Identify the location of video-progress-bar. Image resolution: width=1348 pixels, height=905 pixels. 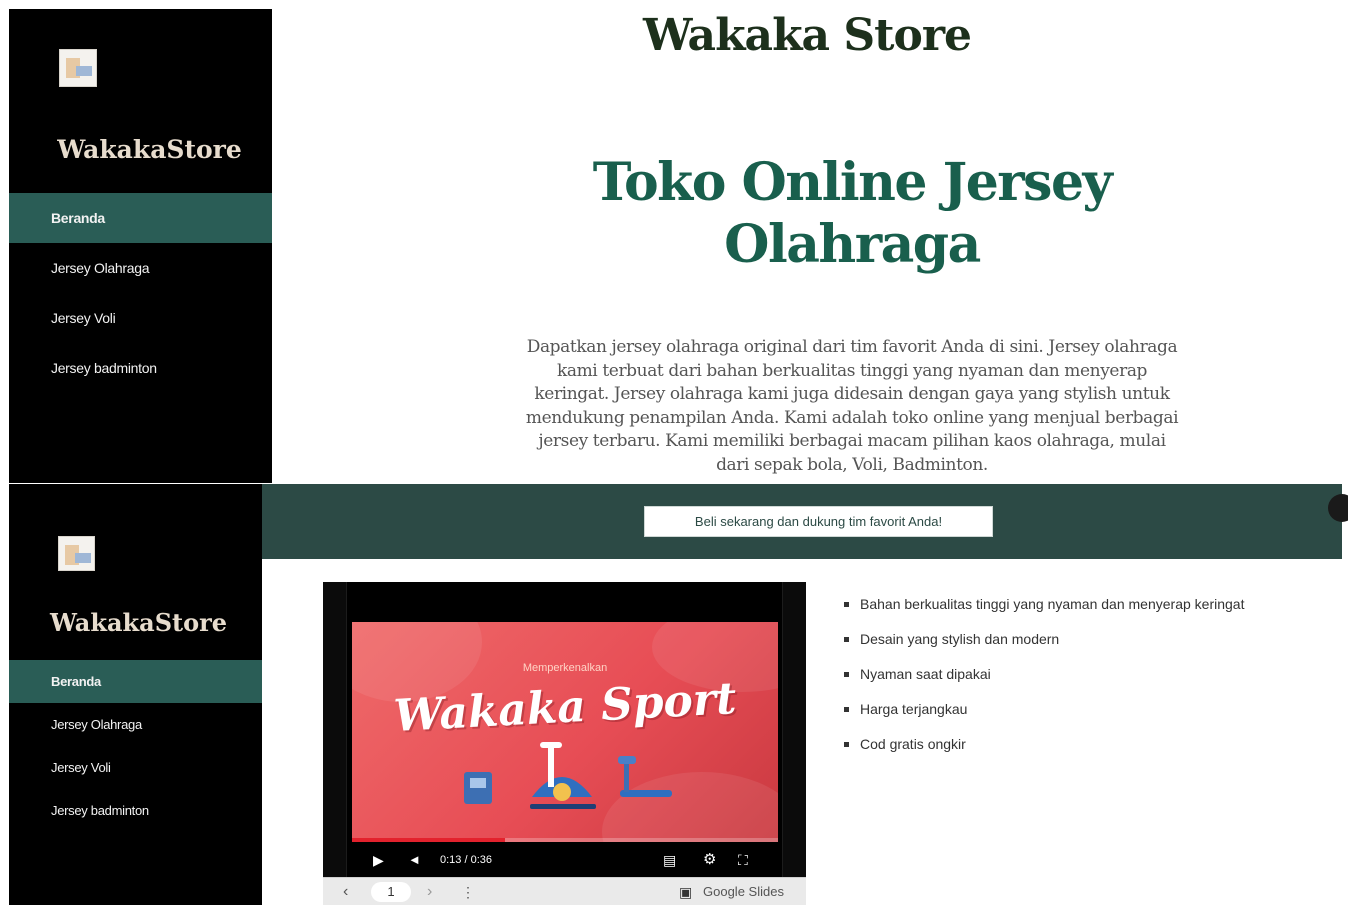
(565, 840).